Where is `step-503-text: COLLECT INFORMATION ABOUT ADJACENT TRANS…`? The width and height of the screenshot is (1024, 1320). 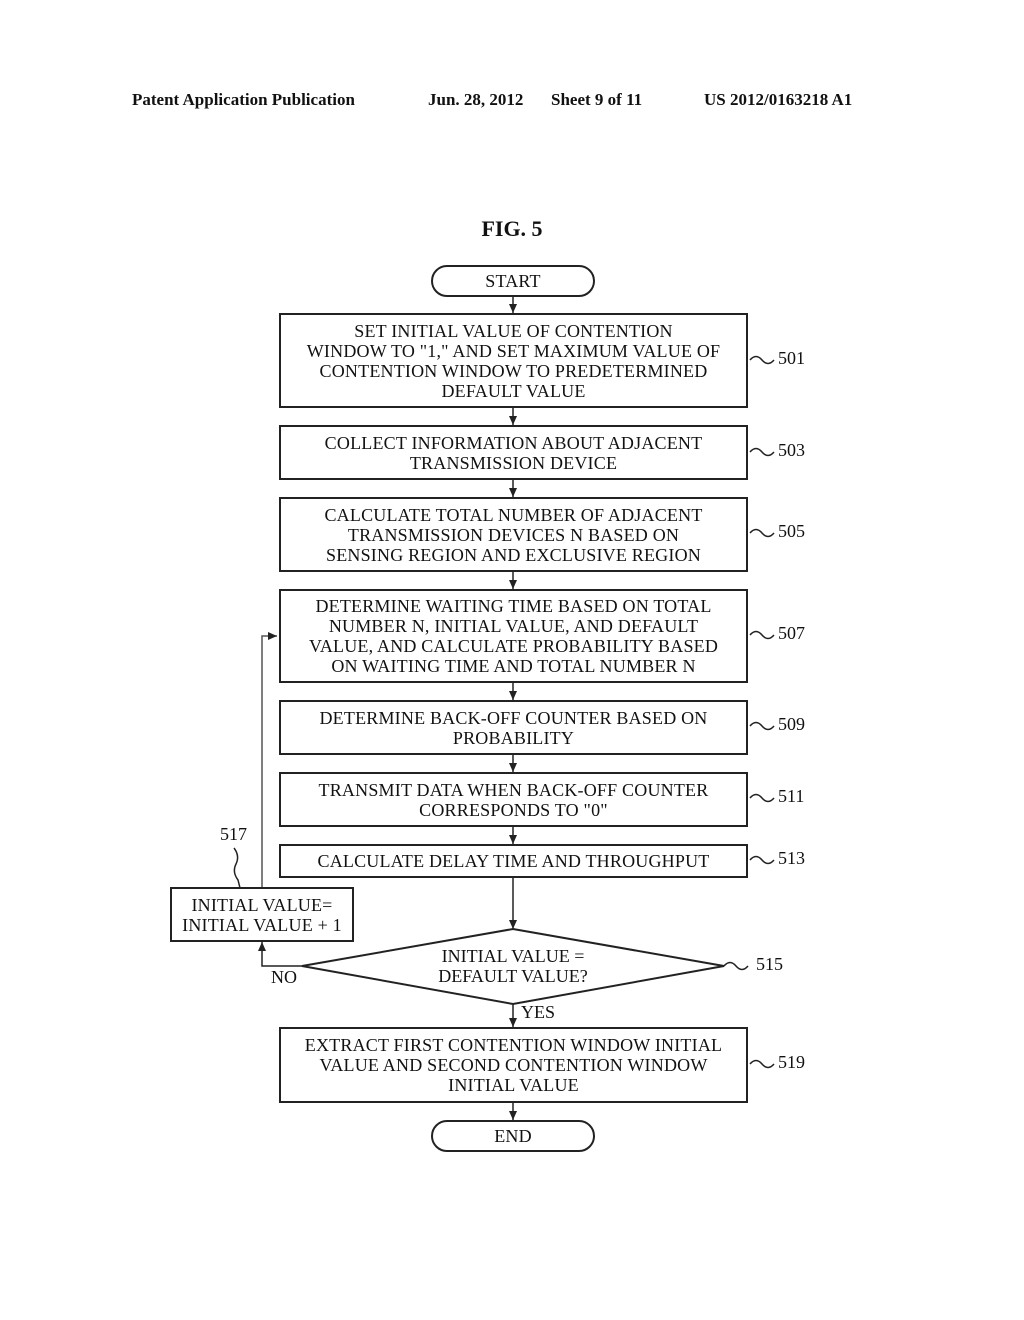
step-503-text: COLLECT INFORMATION ABOUT ADJACENT TRANS… is located at coordinates (513, 452).